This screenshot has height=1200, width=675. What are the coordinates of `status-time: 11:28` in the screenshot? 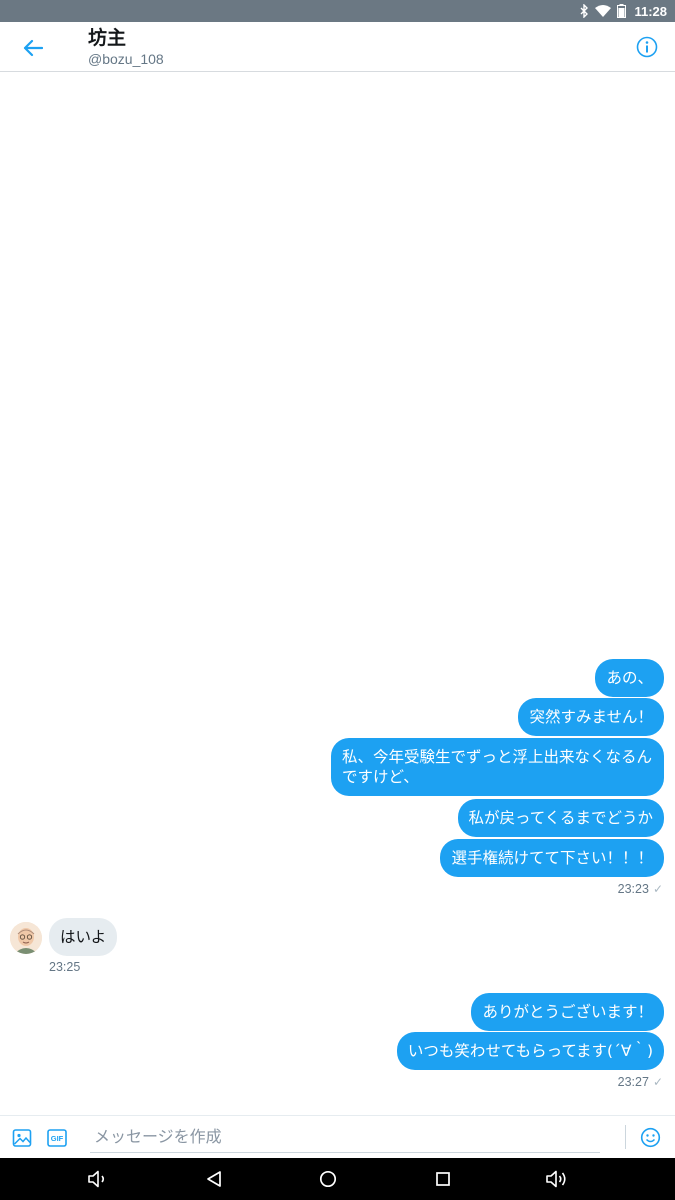 It's located at (650, 11).